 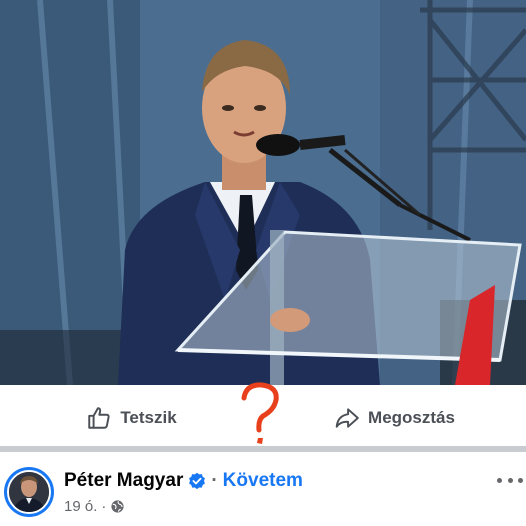 What do you see at coordinates (347, 418) in the screenshot?
I see `share-arrow-icon` at bounding box center [347, 418].